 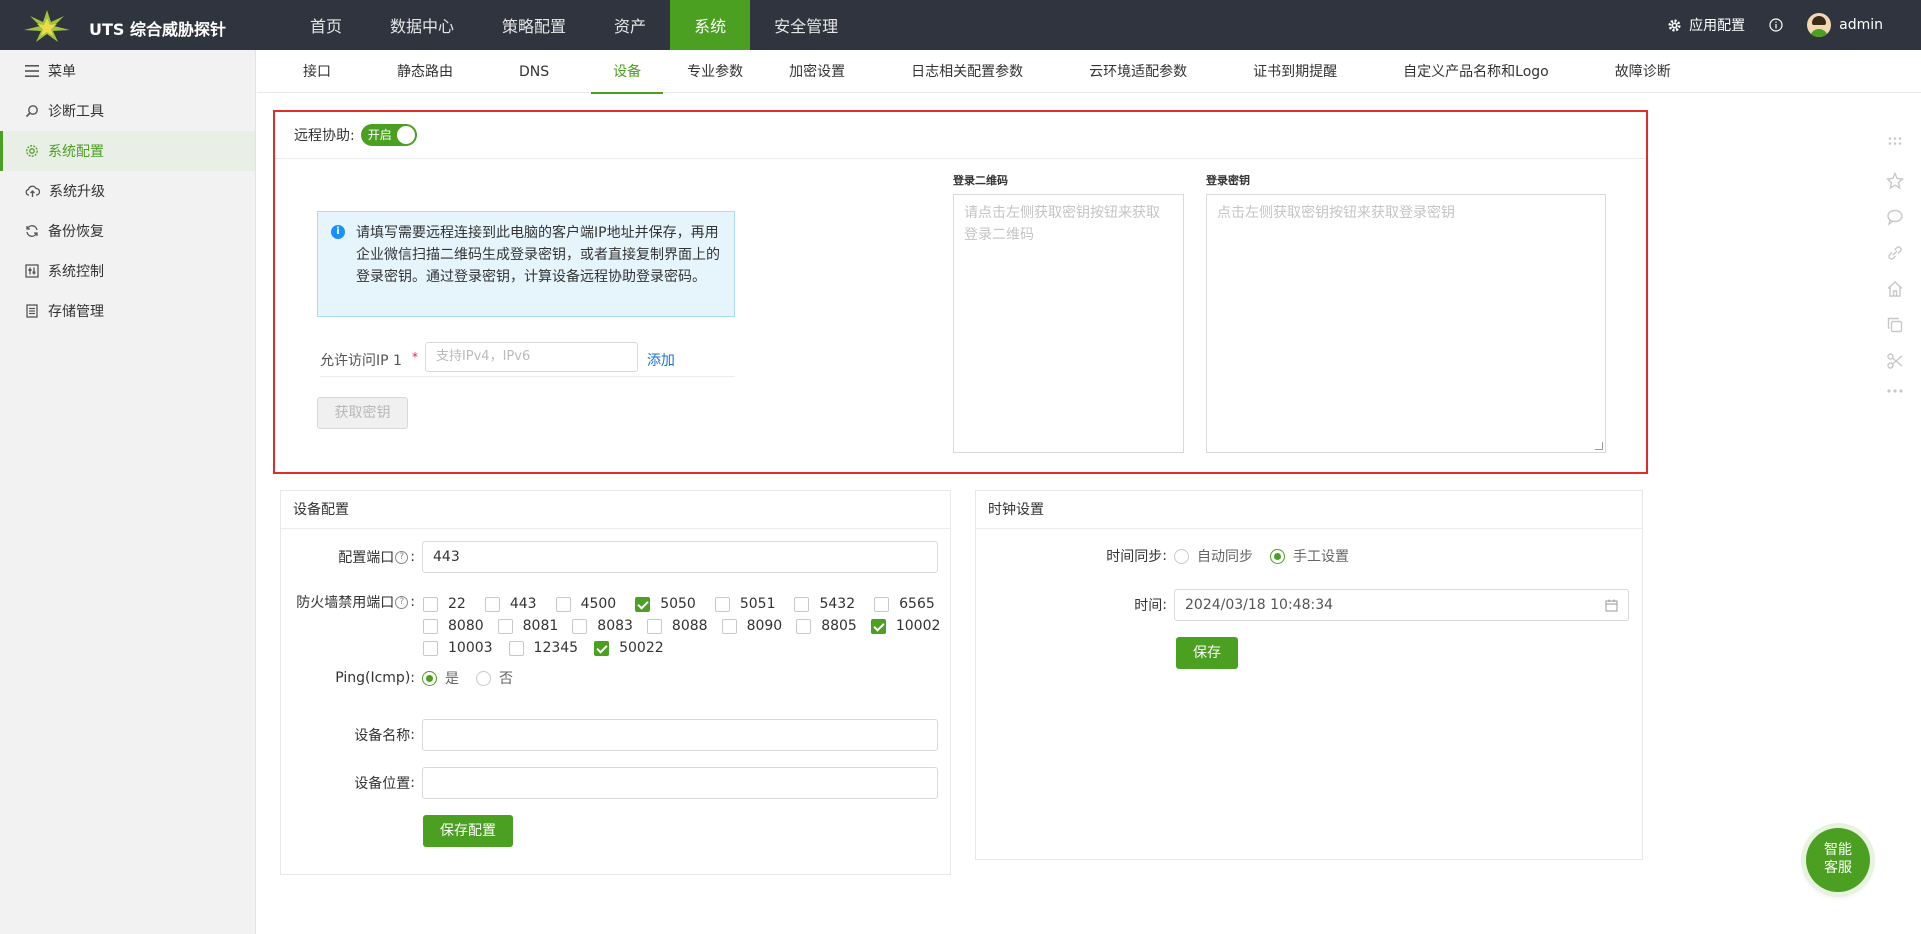 What do you see at coordinates (317, 71) in the screenshot?
I see `tab-interface: 接口` at bounding box center [317, 71].